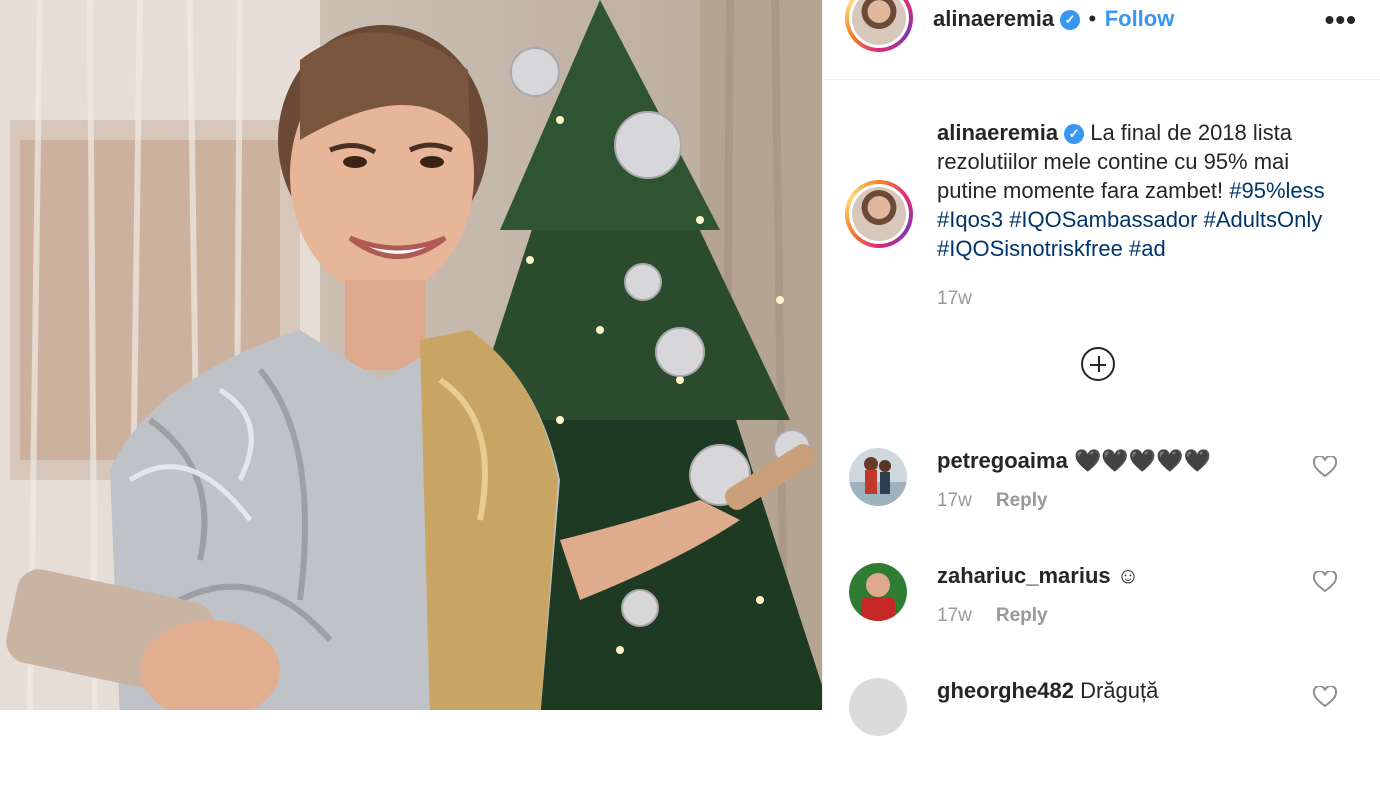  Describe the element at coordinates (1276, 190) in the screenshot. I see `hashtag-link: #95%less` at that location.